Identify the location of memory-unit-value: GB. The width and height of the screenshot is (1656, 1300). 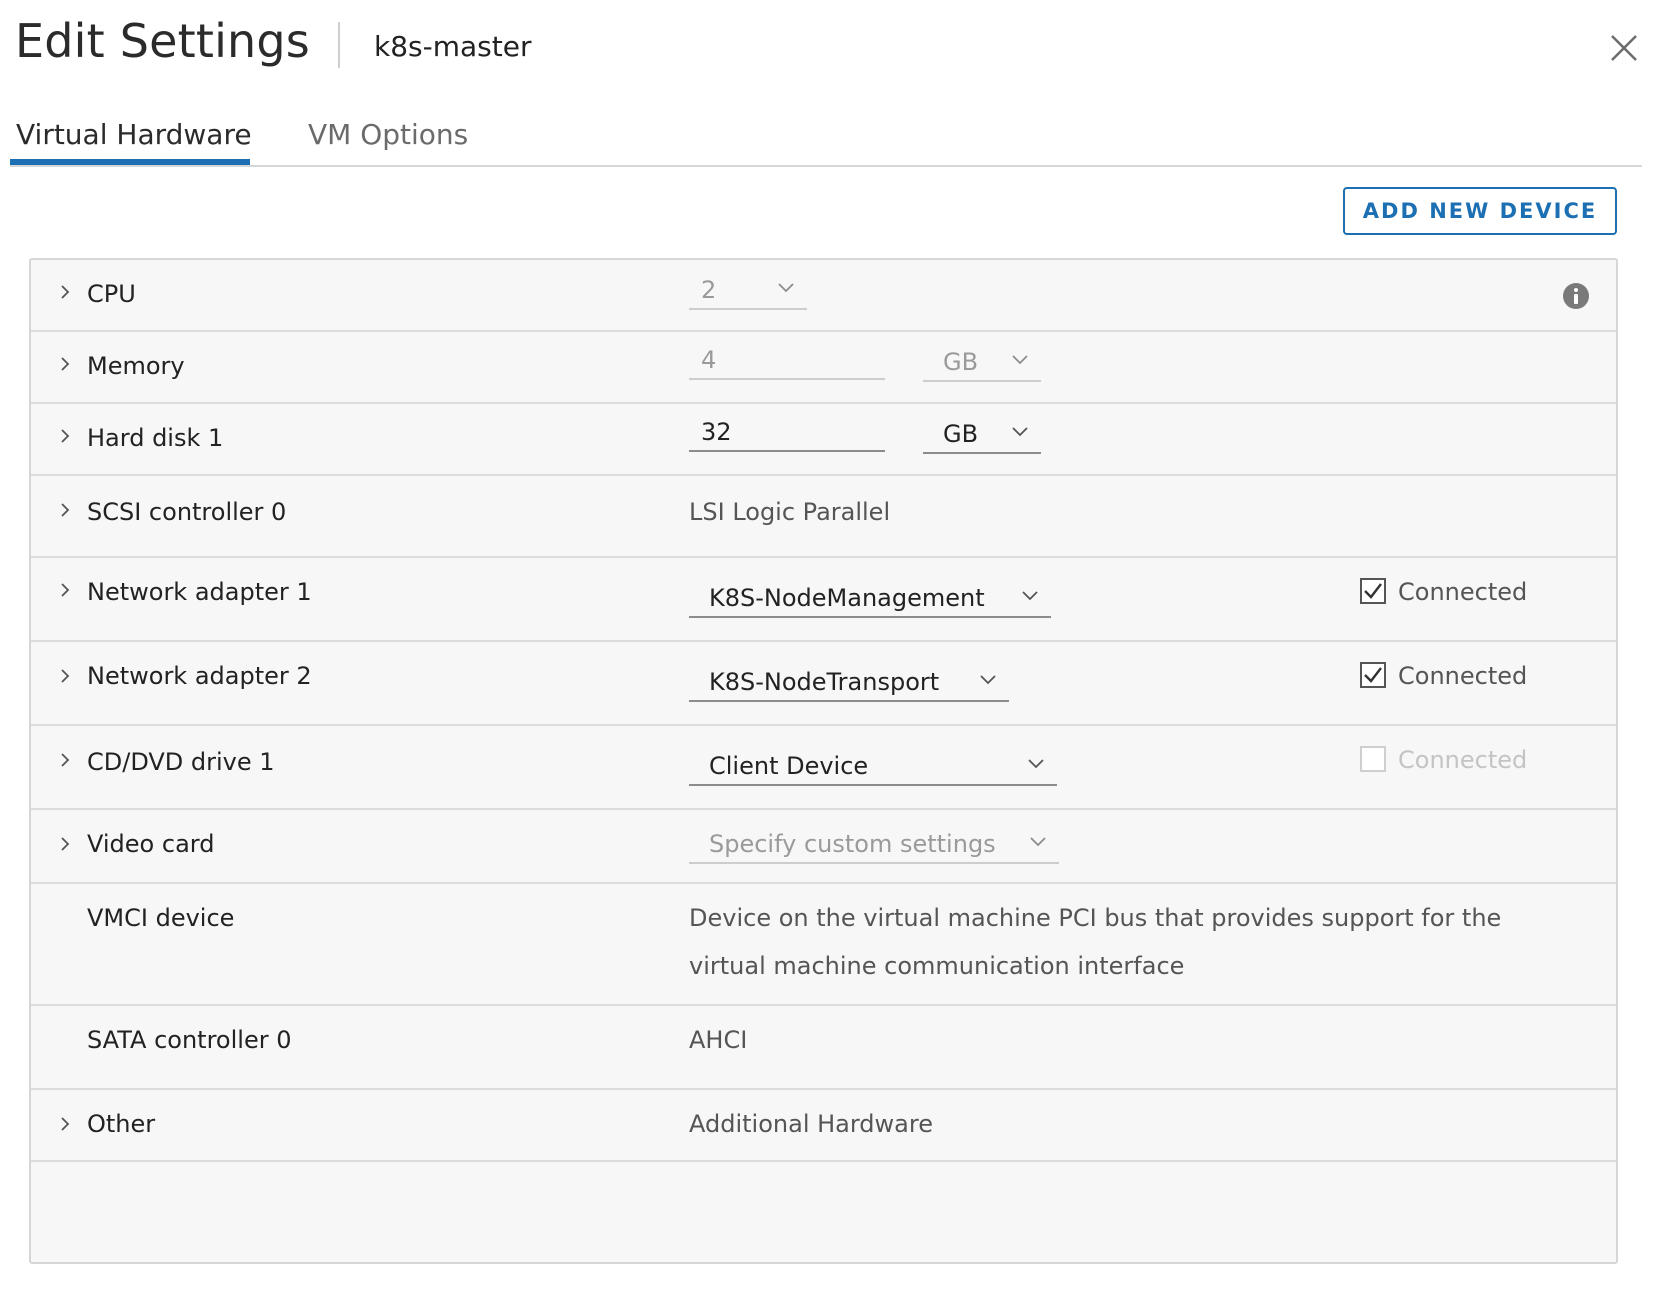
(961, 362).